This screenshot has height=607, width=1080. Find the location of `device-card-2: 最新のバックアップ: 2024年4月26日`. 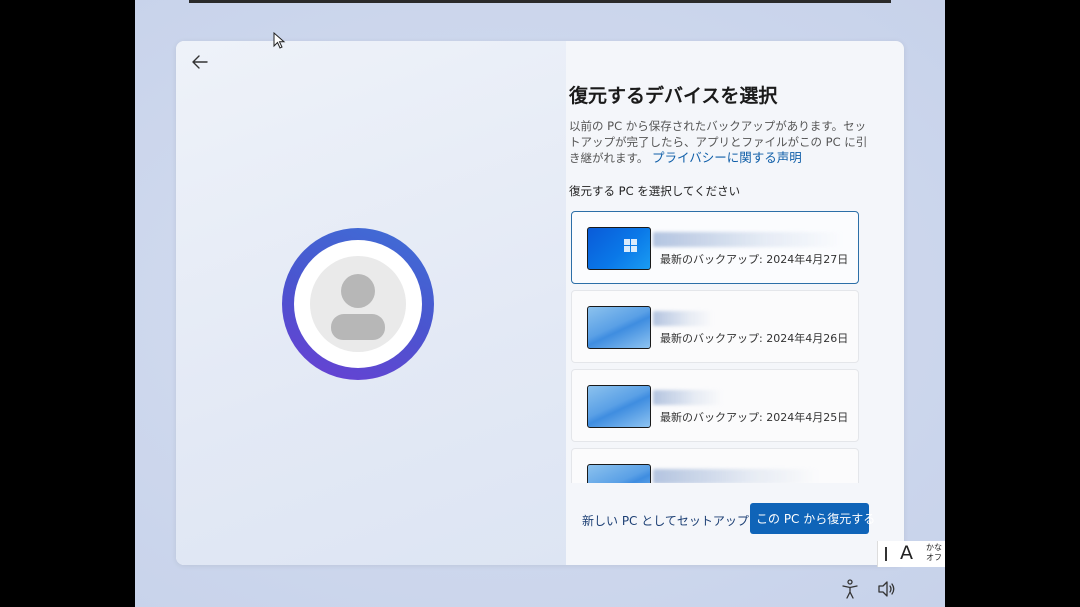

device-card-2: 最新のバックアップ: 2024年4月26日 is located at coordinates (715, 326).